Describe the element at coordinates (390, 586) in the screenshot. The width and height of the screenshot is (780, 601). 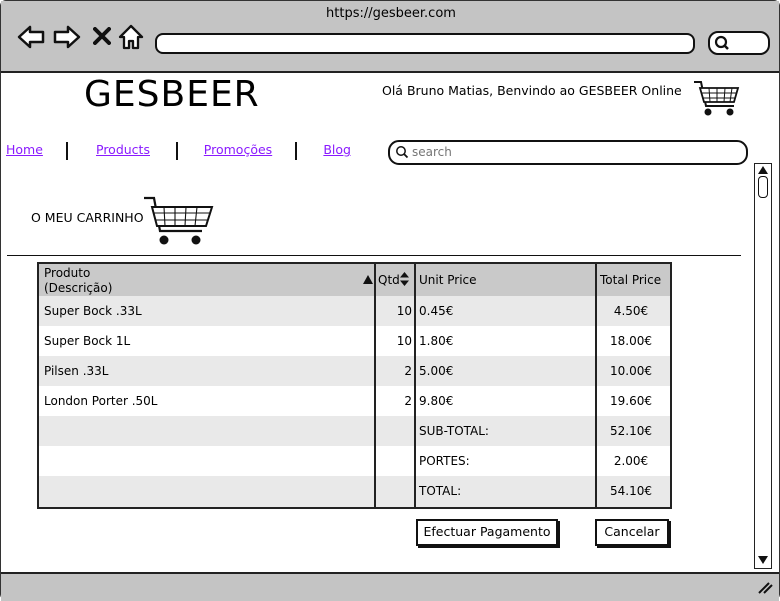
I see `browser-statusbar` at that location.